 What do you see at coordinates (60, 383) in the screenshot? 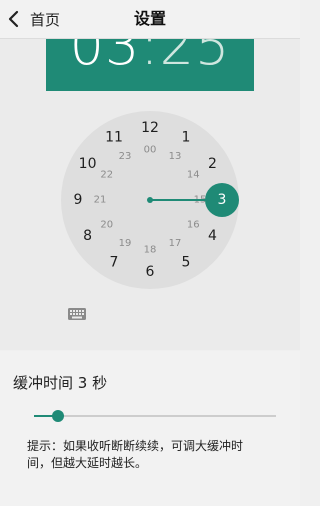
I see `buffer-time-label: 缓冲时间 3 秒` at bounding box center [60, 383].